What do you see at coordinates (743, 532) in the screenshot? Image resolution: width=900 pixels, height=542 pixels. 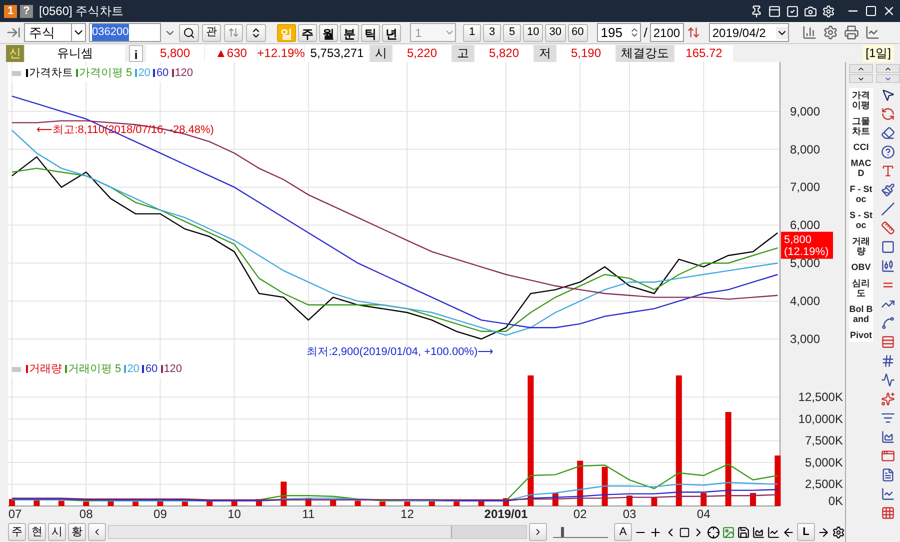 I see `save-icon` at bounding box center [743, 532].